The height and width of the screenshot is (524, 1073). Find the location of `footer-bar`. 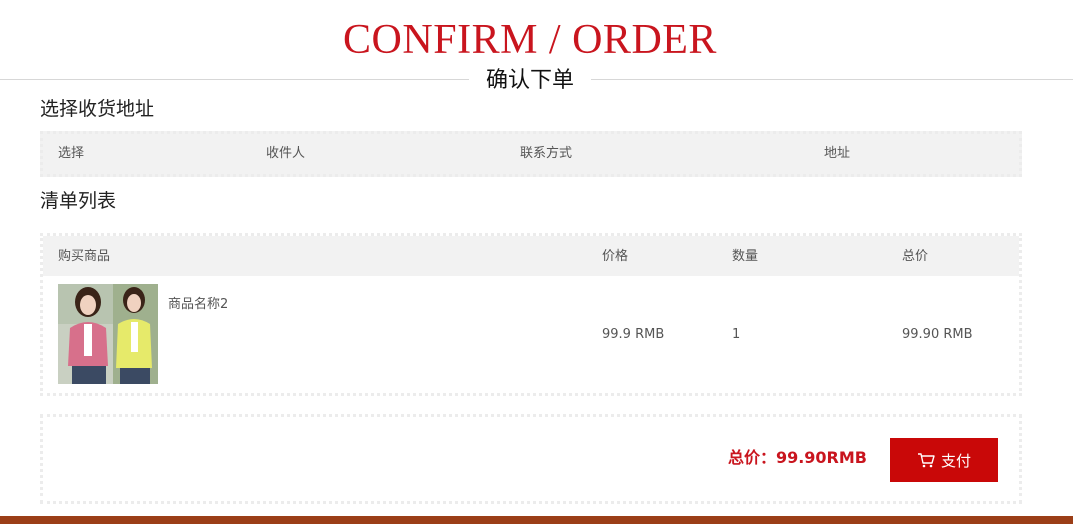

footer-bar is located at coordinates (536, 520).